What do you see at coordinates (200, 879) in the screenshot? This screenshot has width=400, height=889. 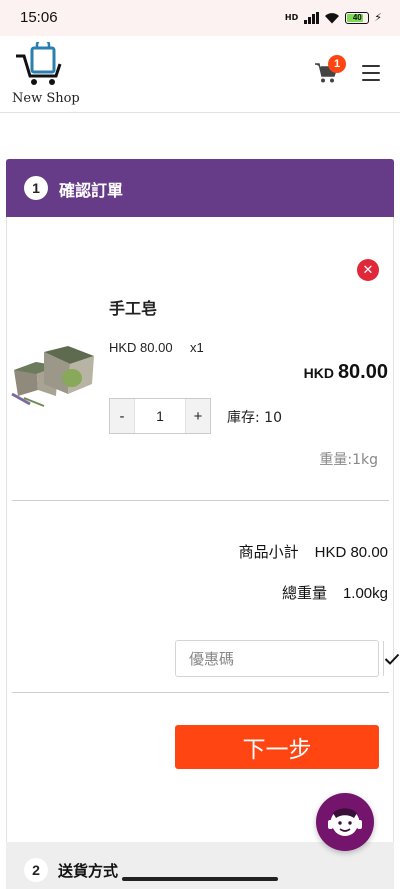 I see `home-indicator` at bounding box center [200, 879].